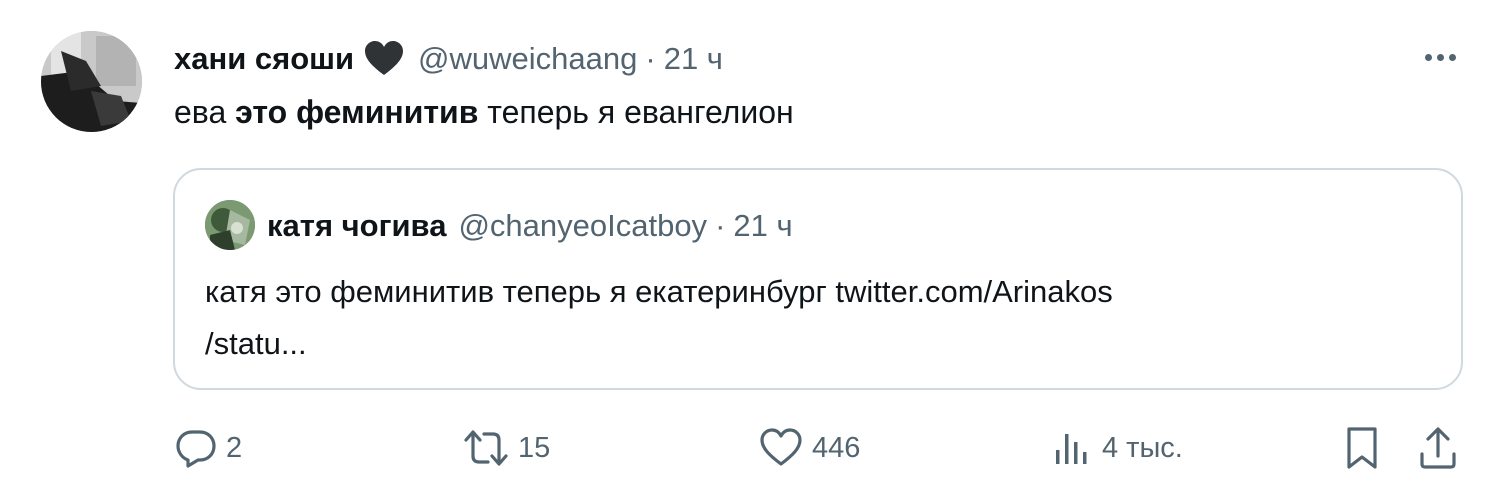 The width and height of the screenshot is (1500, 498). What do you see at coordinates (486, 448) in the screenshot?
I see `repost-icon` at bounding box center [486, 448].